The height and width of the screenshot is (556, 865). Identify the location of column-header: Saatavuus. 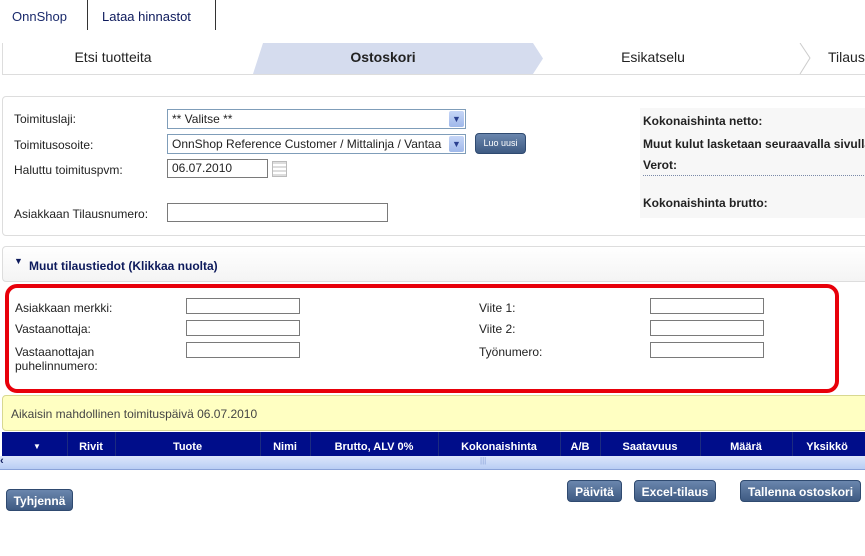
(650, 444).